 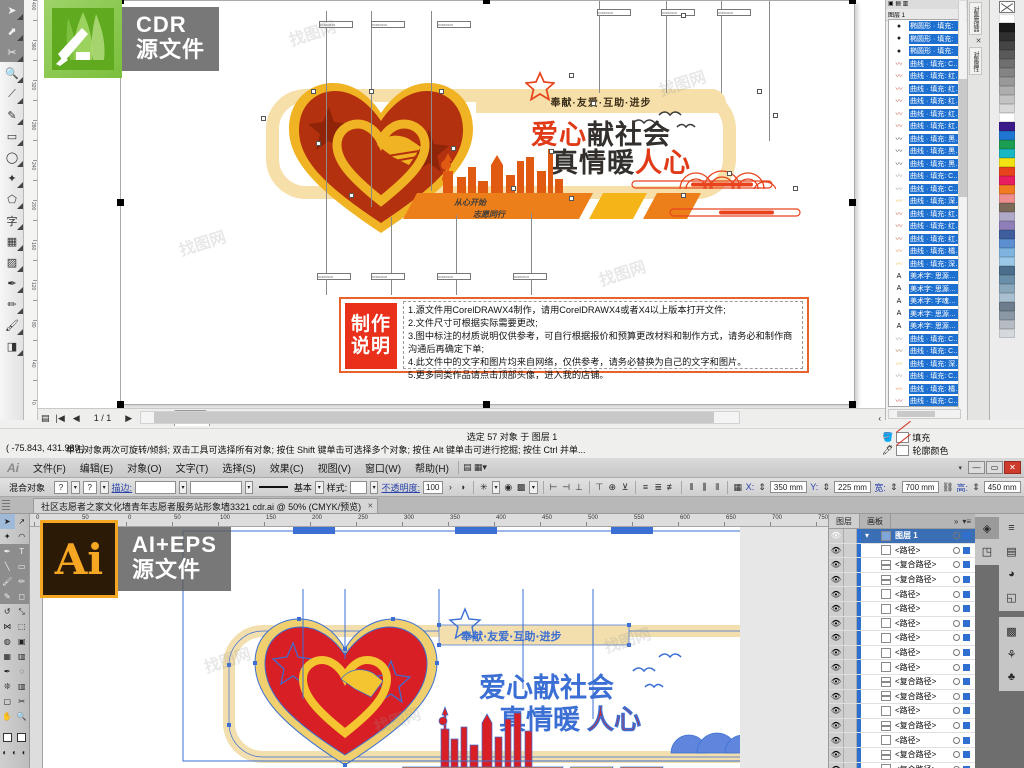 What do you see at coordinates (924, 535) in the screenshot?
I see `layer-name: 图层 1` at bounding box center [924, 535].